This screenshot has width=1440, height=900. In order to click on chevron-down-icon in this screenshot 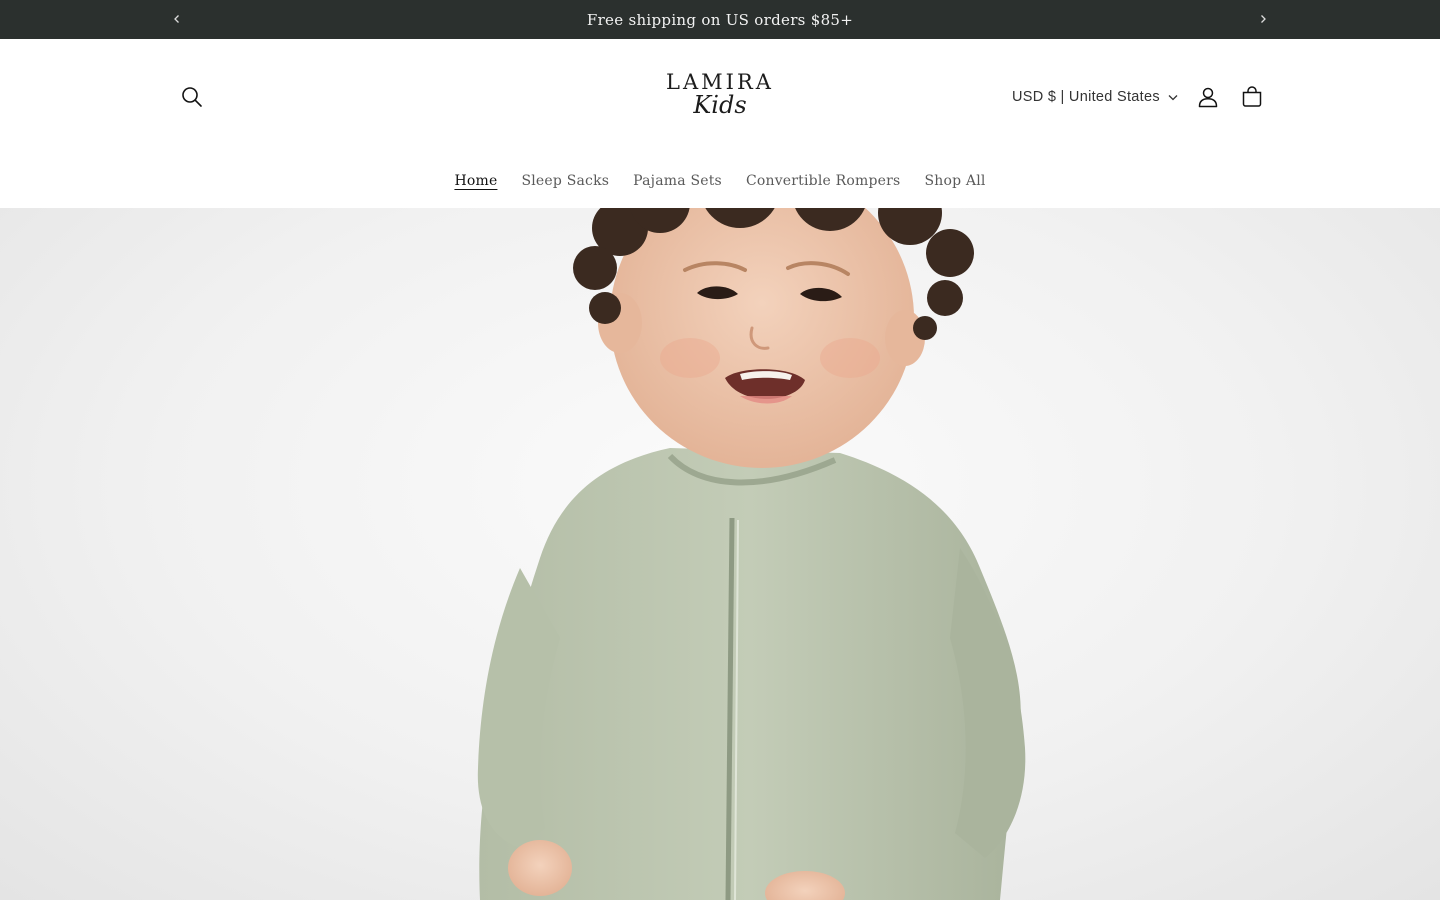, I will do `click(1173, 97)`.